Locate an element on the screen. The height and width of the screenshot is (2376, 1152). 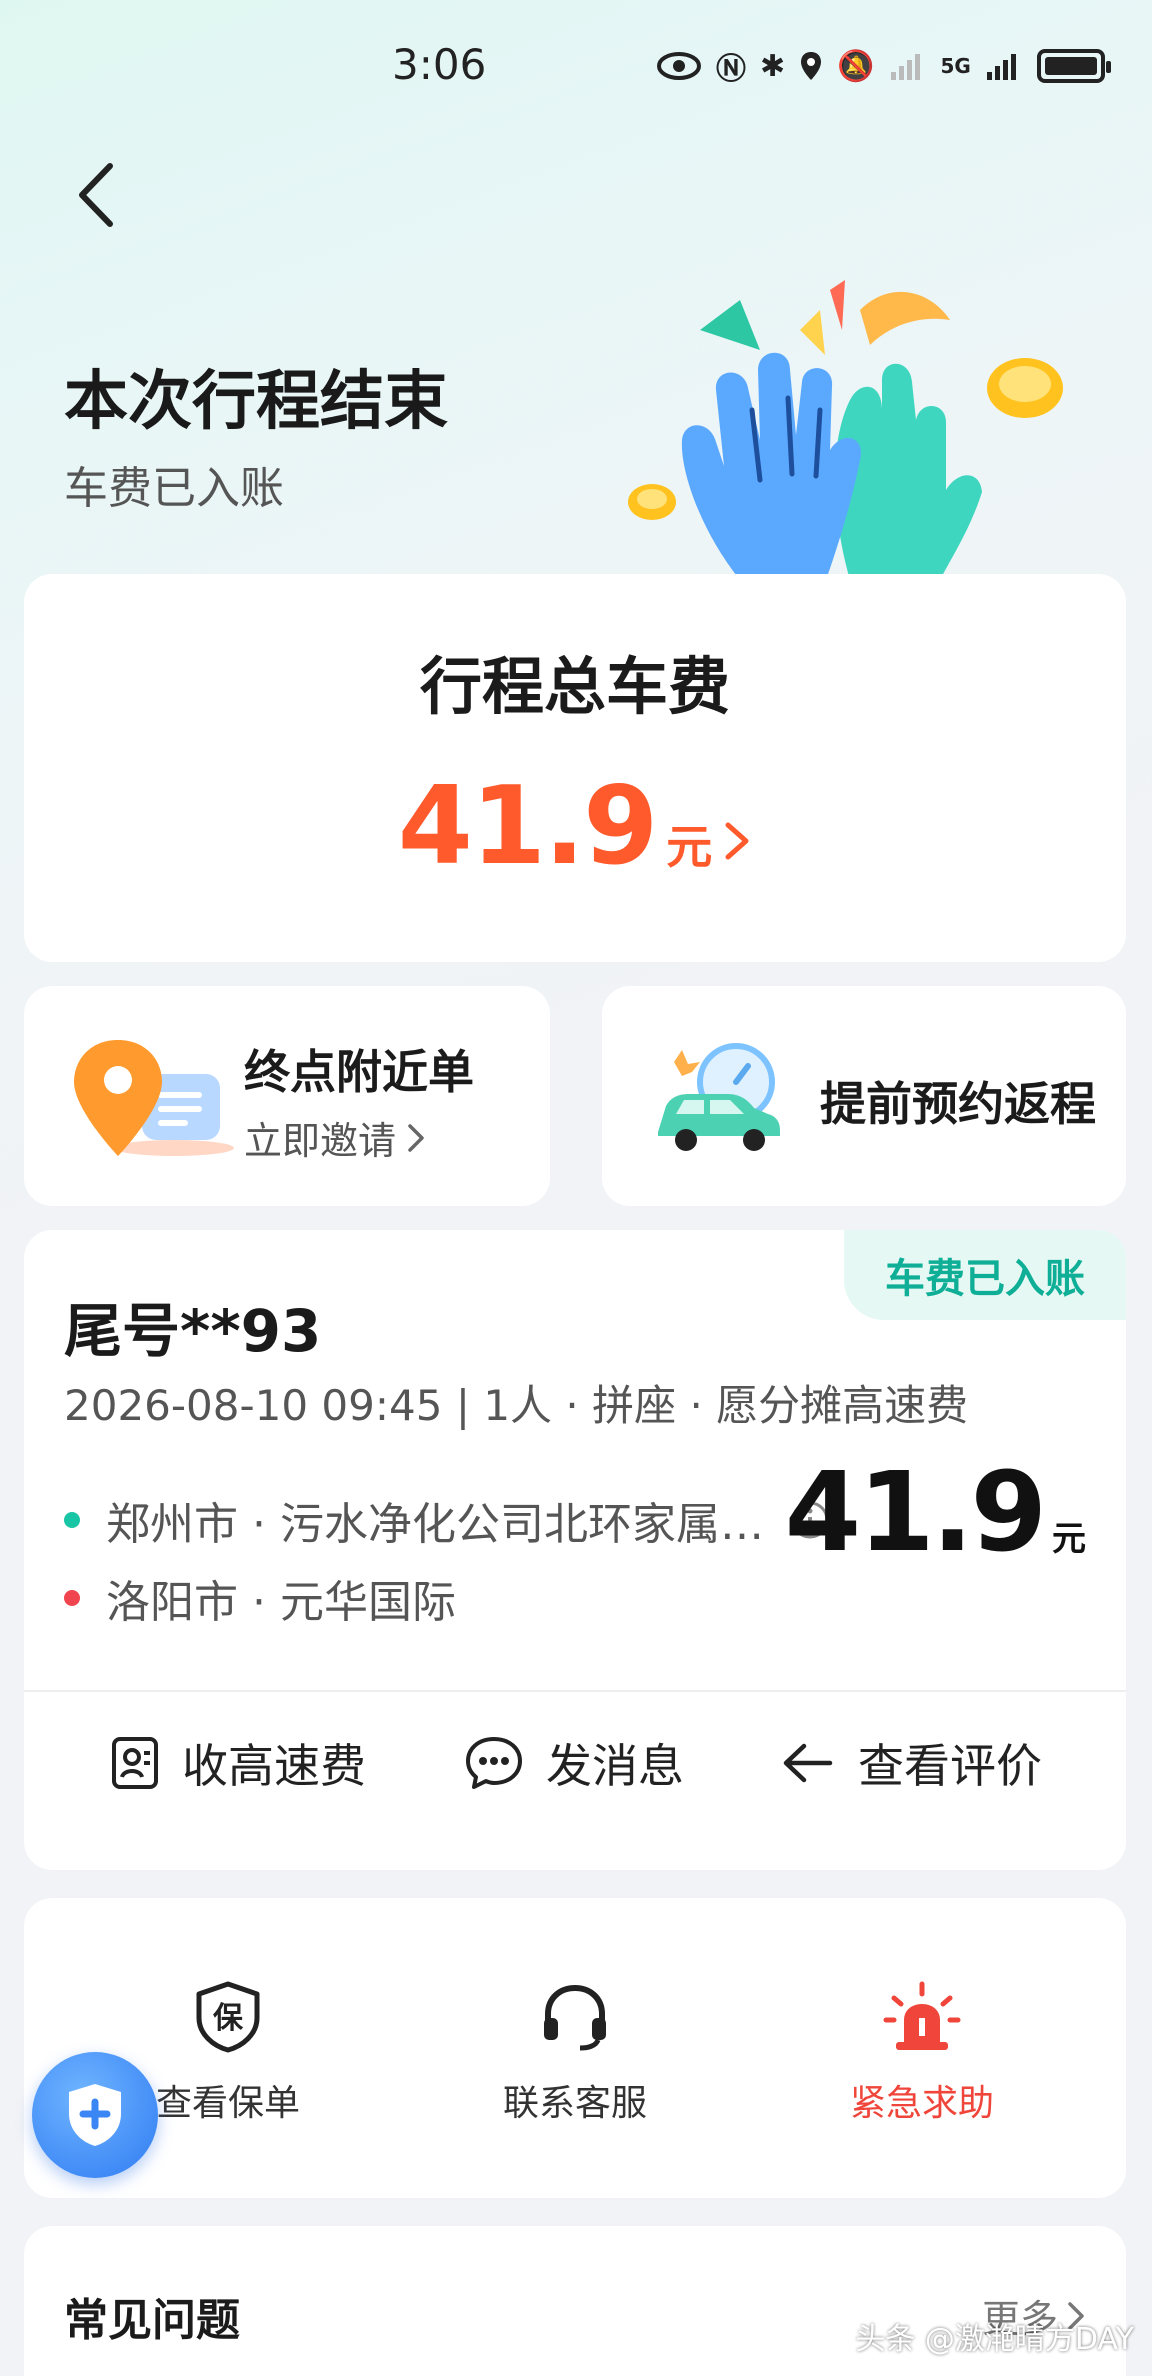
emergency-help-button: 紧急求助 is located at coordinates (922, 2053).